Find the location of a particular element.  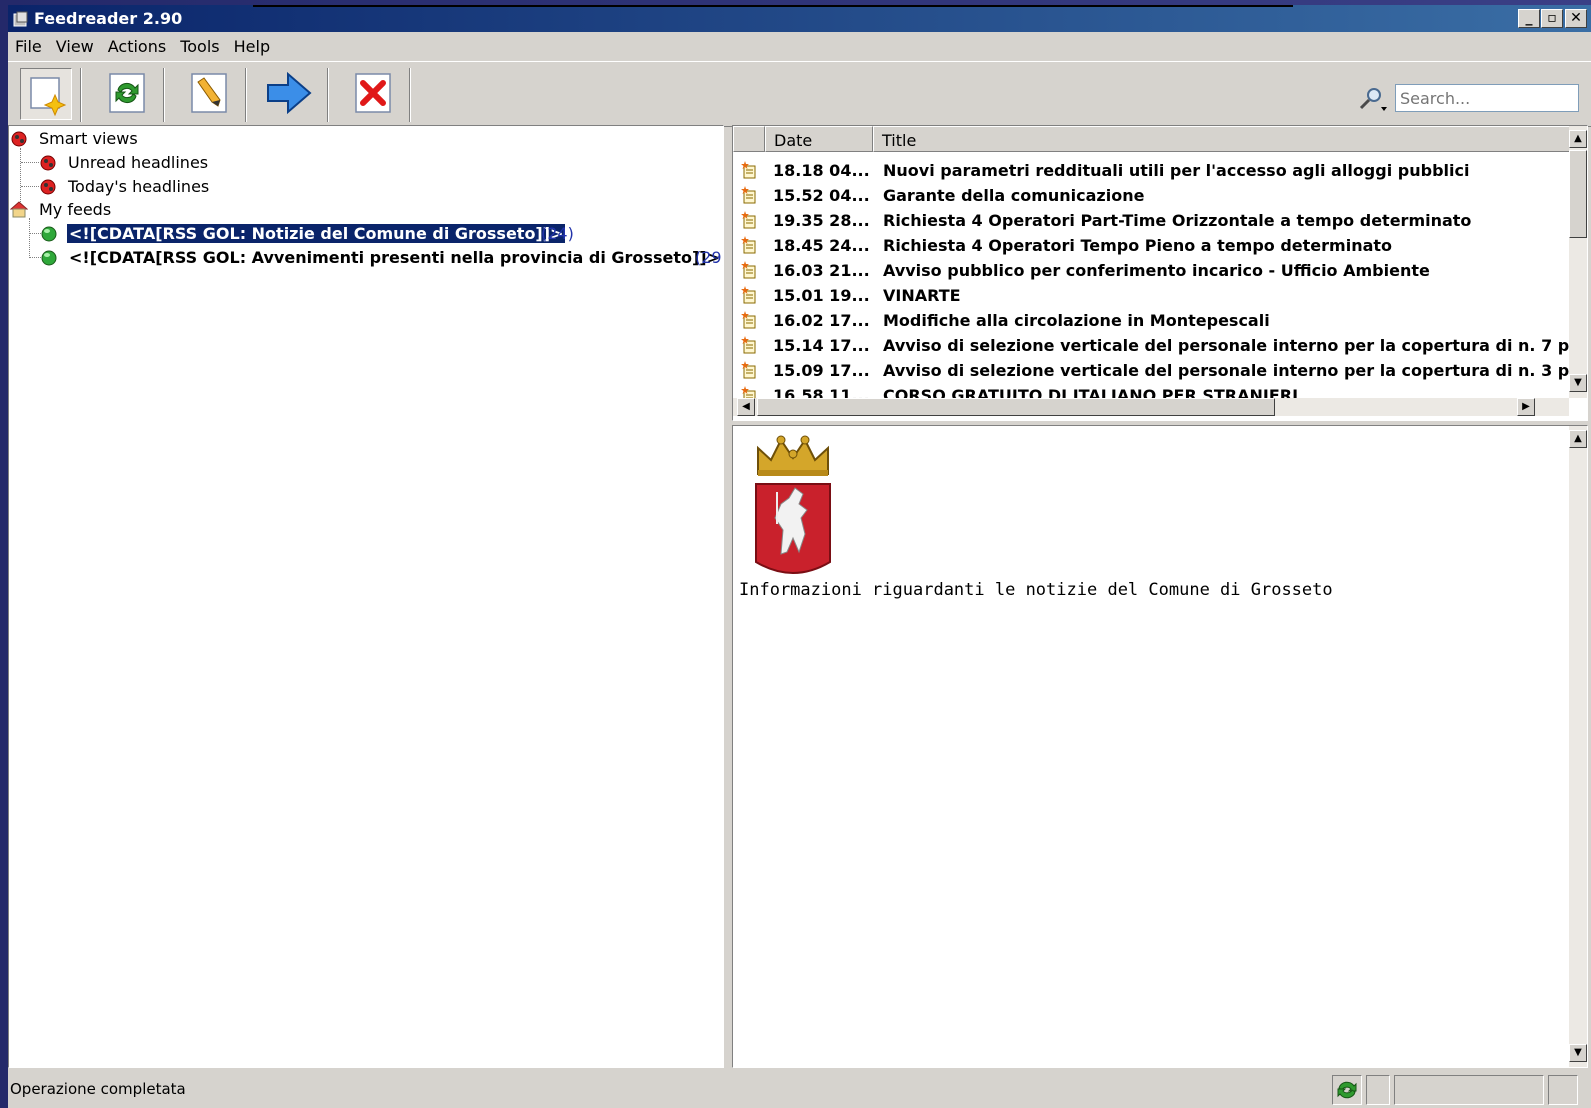

scroll-left-button: ◀ is located at coordinates (746, 407).